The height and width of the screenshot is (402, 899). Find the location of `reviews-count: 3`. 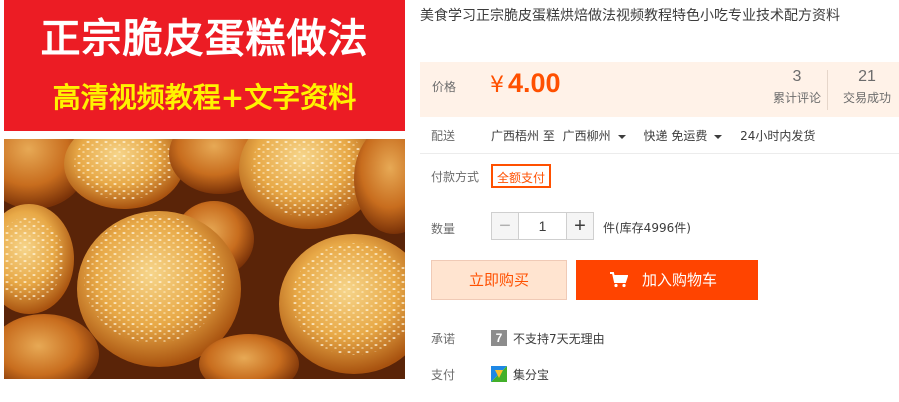

reviews-count: 3 is located at coordinates (797, 76).